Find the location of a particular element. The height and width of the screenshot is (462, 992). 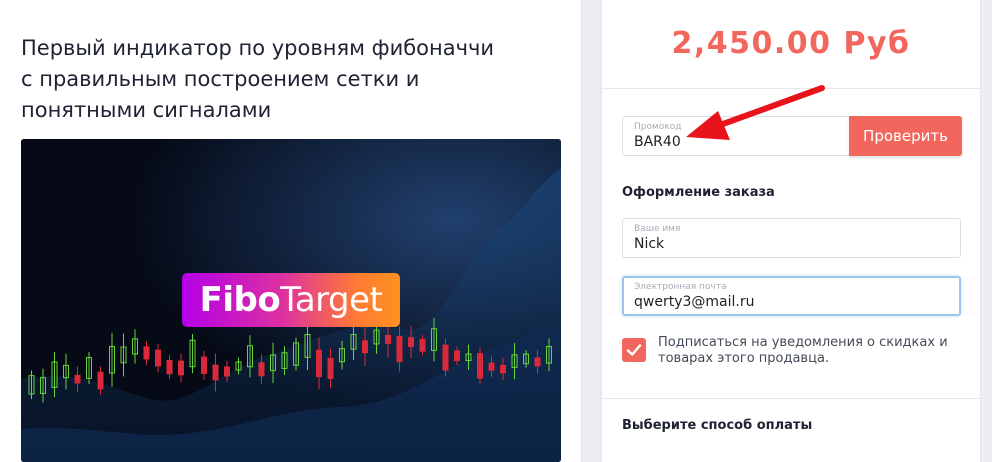

divider is located at coordinates (791, 398).